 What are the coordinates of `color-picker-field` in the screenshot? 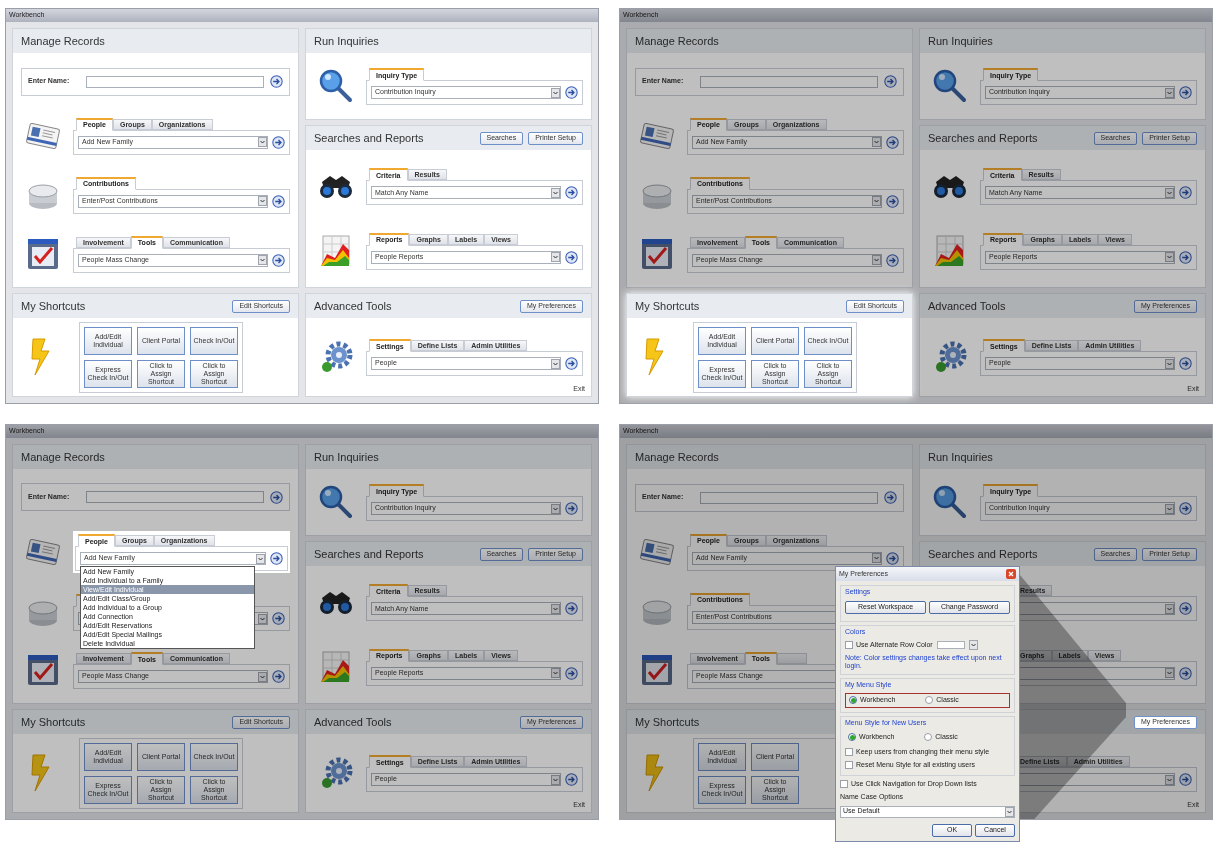 It's located at (950, 645).